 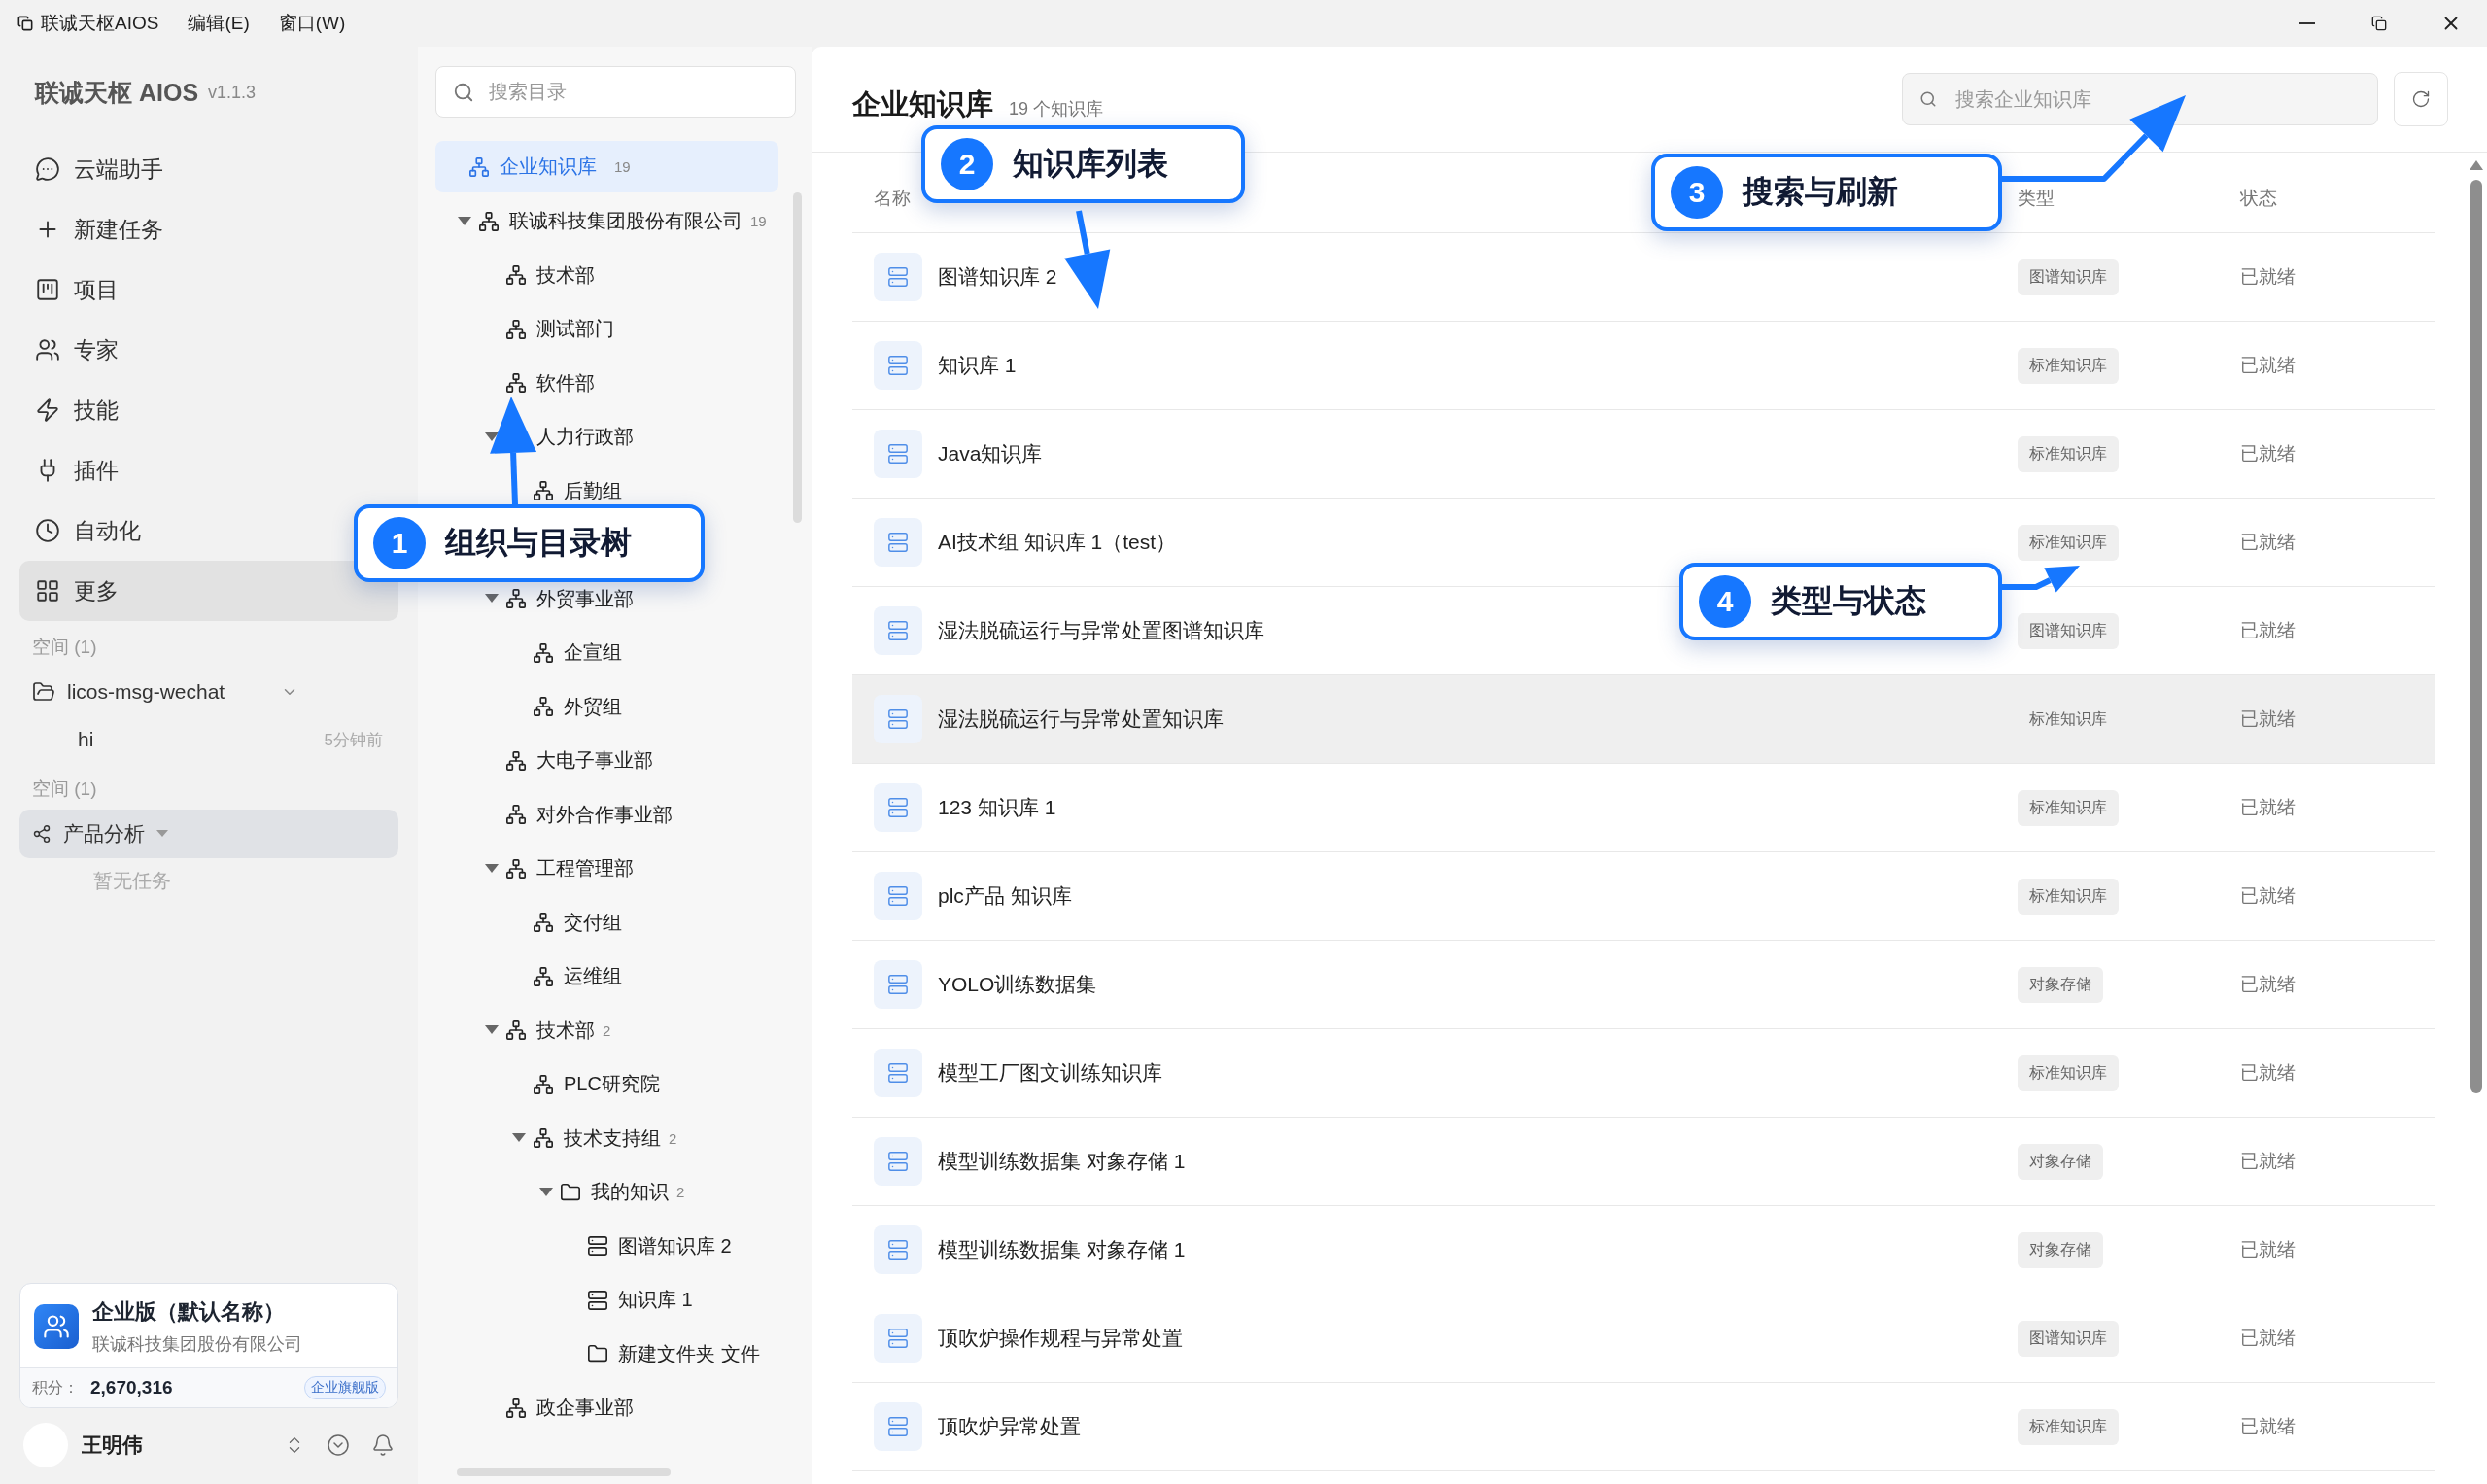 What do you see at coordinates (464, 92) in the screenshot?
I see `search-icon` at bounding box center [464, 92].